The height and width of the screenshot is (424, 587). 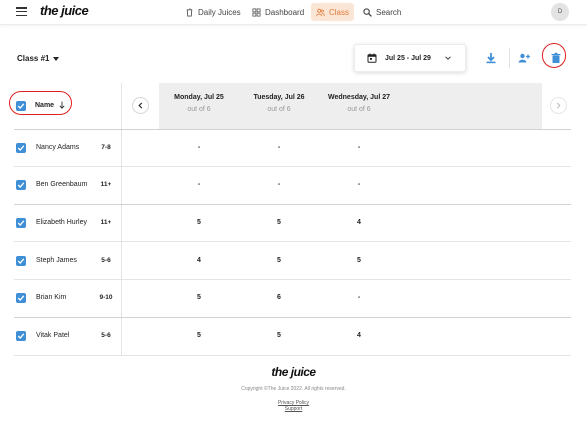 What do you see at coordinates (58, 147) in the screenshot?
I see `student-name: Nancy Adams` at bounding box center [58, 147].